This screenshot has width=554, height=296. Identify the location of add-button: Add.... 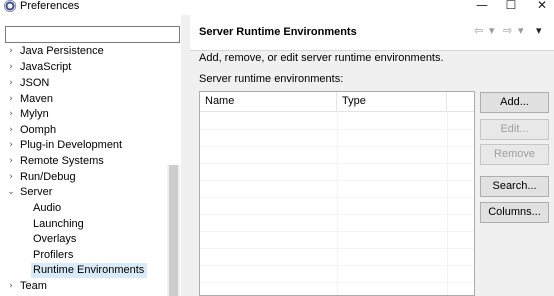
(514, 102).